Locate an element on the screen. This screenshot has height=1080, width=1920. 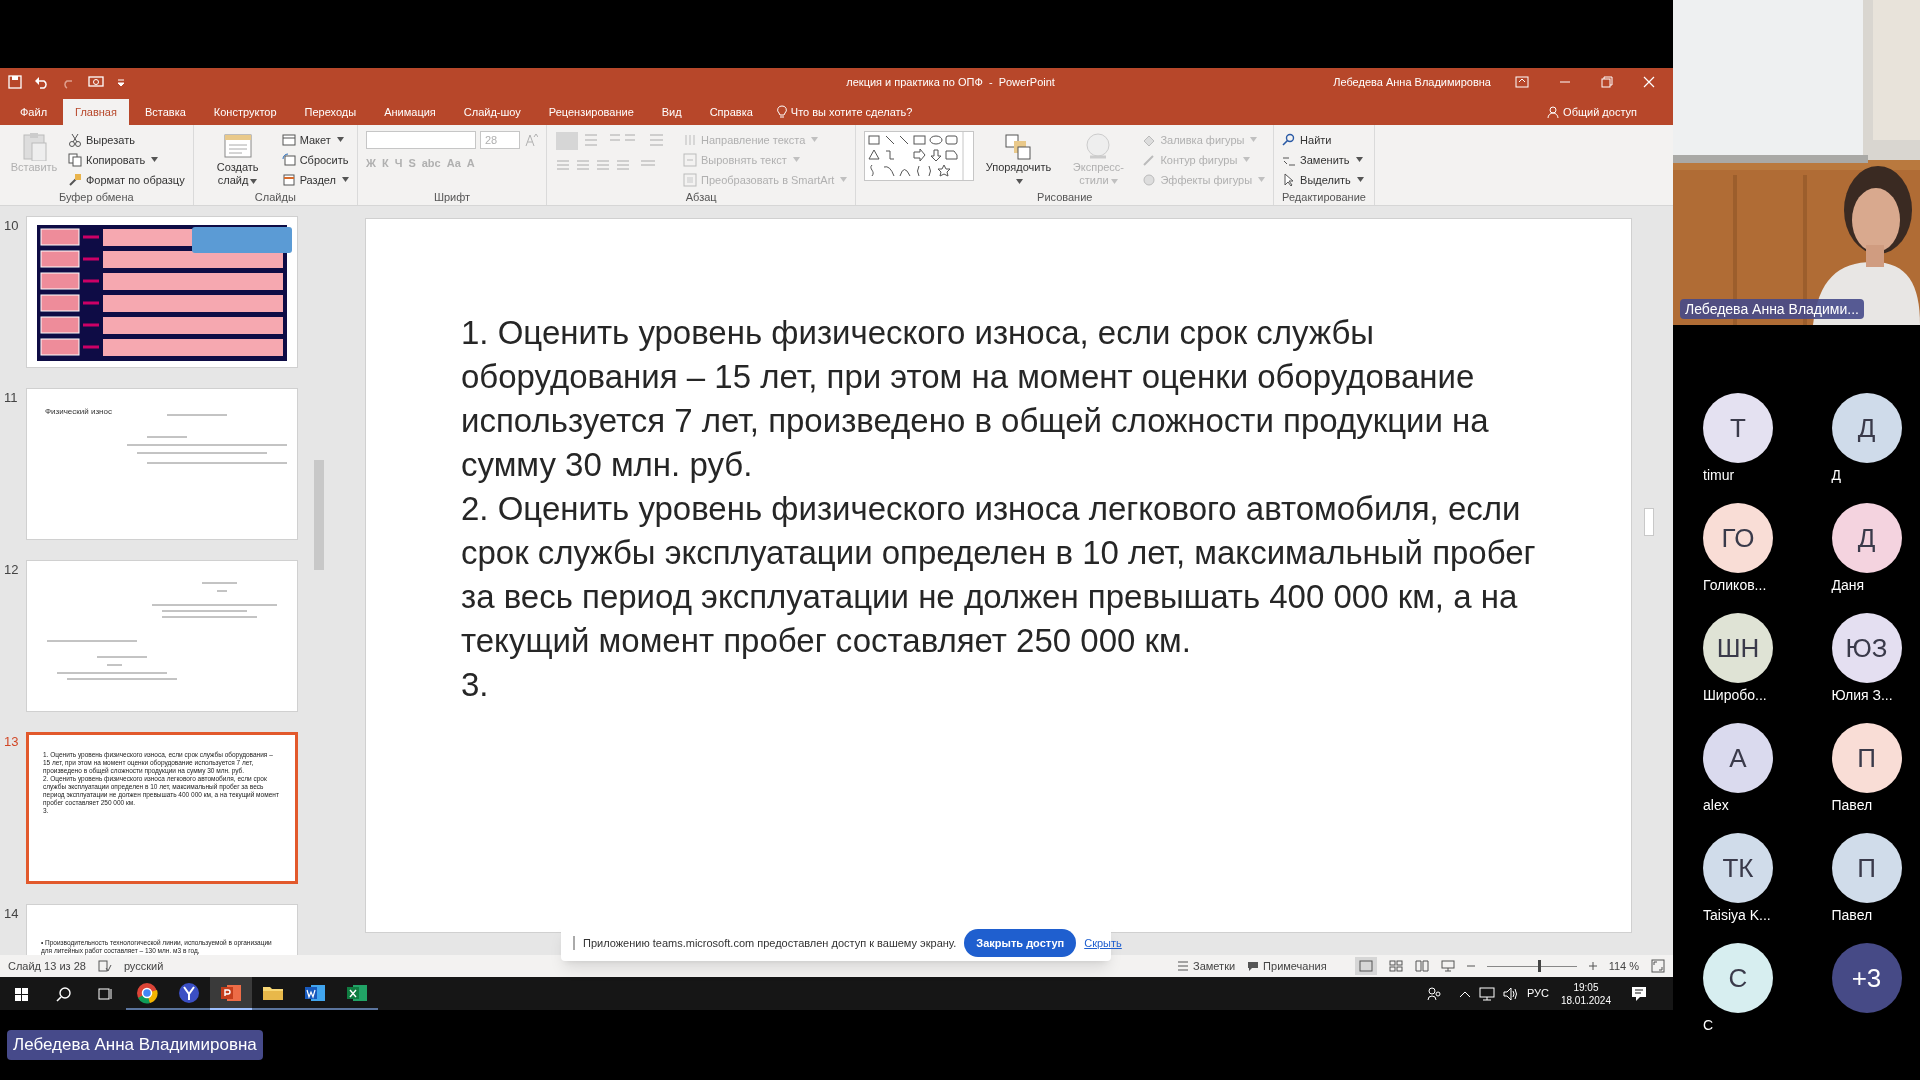
slideshow-icon is located at coordinates (96, 81).